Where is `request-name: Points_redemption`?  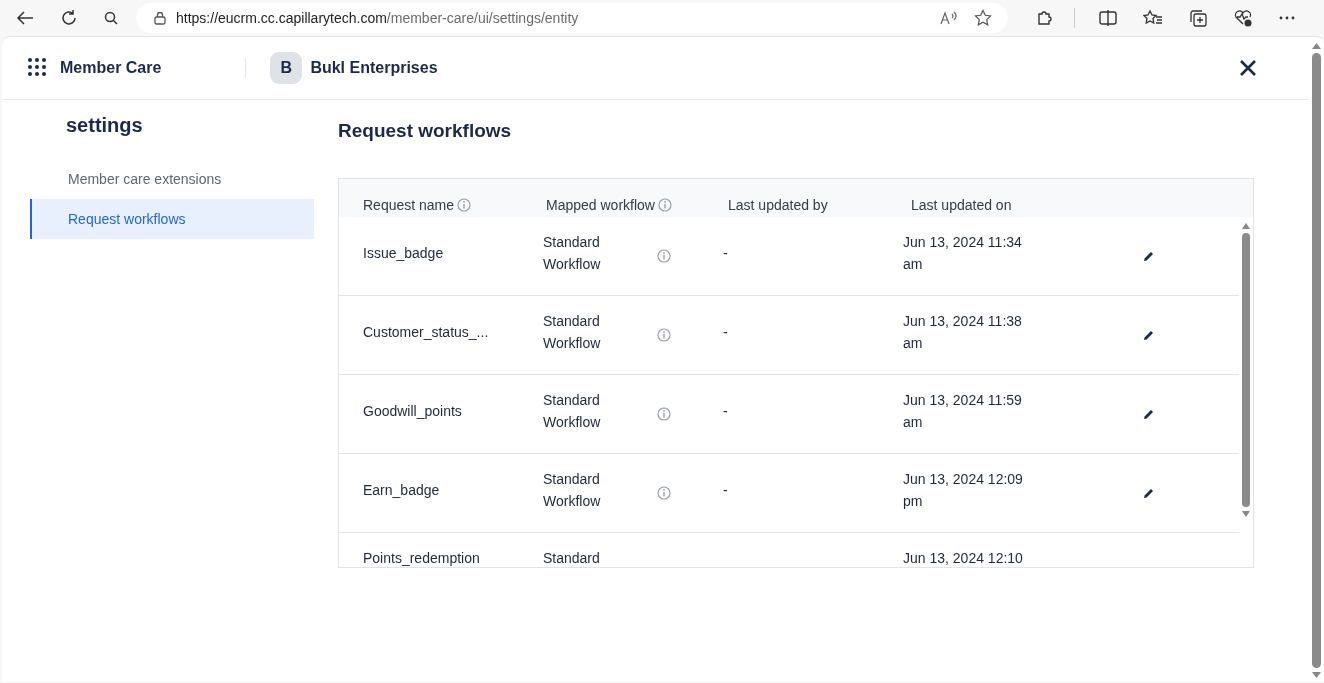
request-name: Points_redemption is located at coordinates (421, 558).